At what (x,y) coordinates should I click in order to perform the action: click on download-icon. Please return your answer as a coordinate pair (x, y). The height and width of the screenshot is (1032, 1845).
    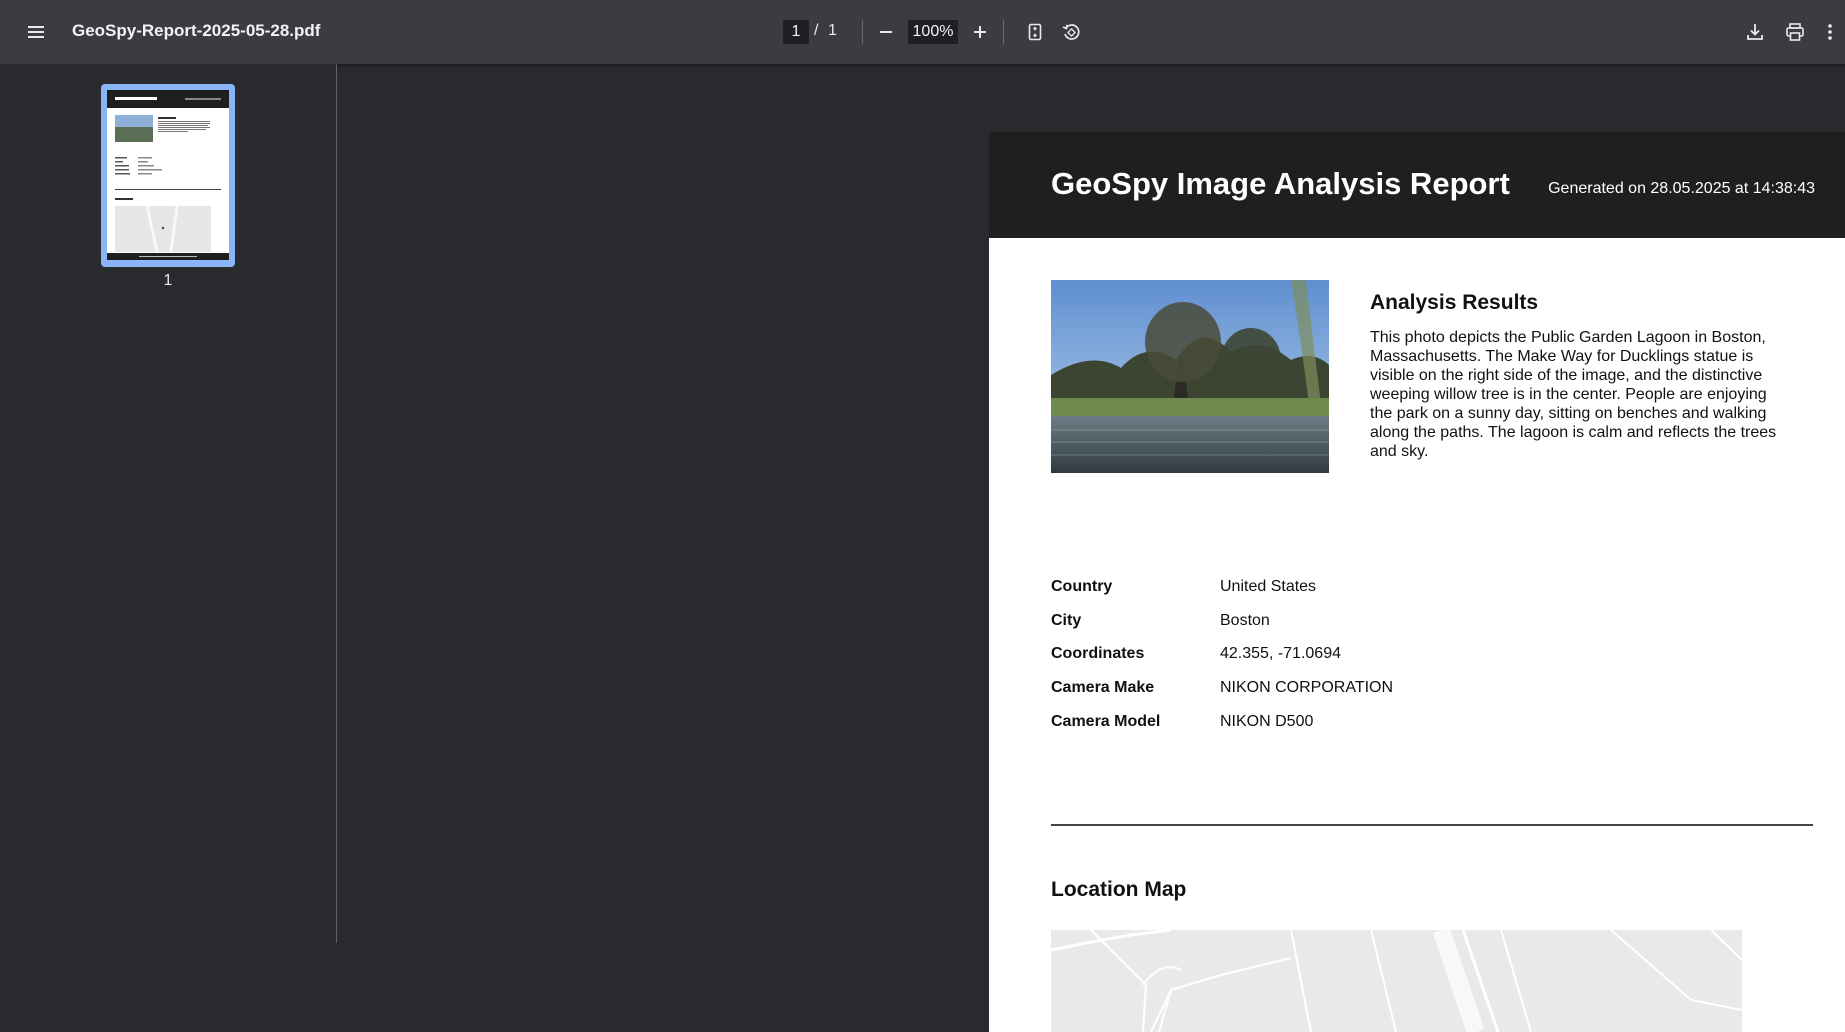
    Looking at the image, I should click on (1755, 32).